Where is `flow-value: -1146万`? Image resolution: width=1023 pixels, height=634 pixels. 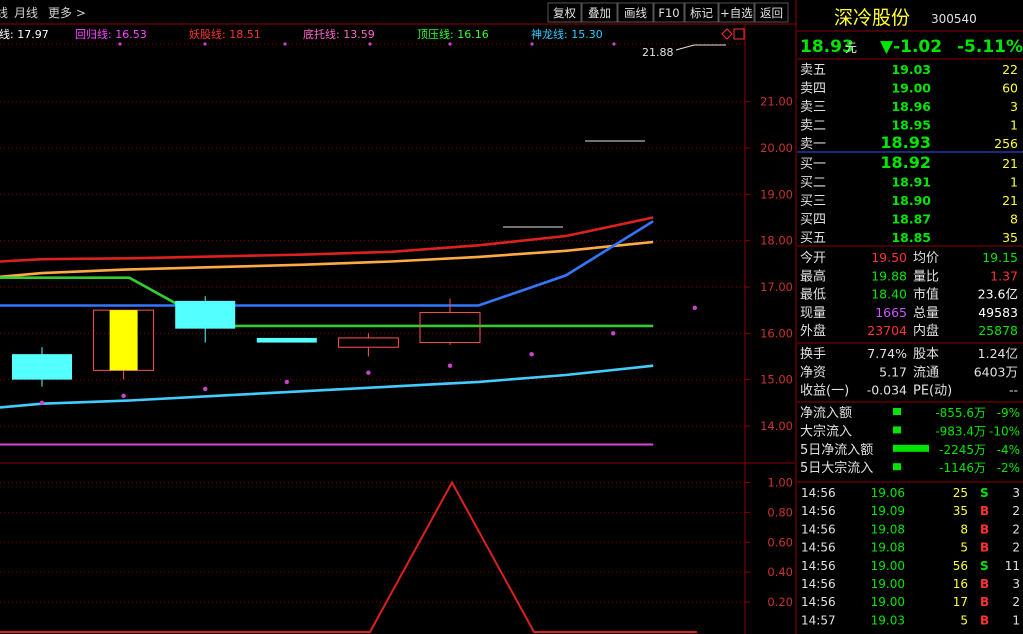 flow-value: -1146万 is located at coordinates (962, 468).